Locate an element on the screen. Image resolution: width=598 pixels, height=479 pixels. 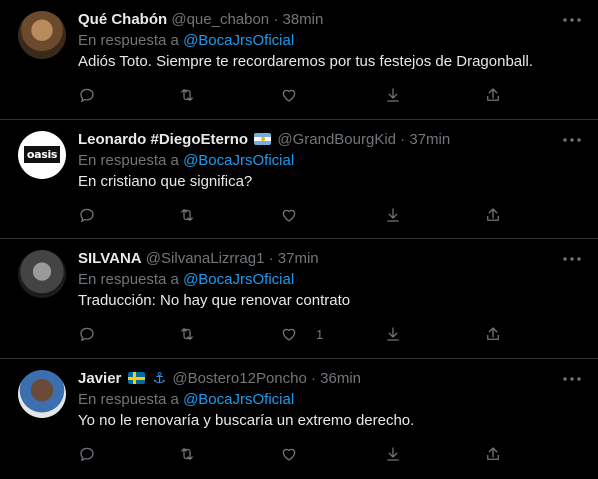
display-name: SILVANA is located at coordinates (110, 258).